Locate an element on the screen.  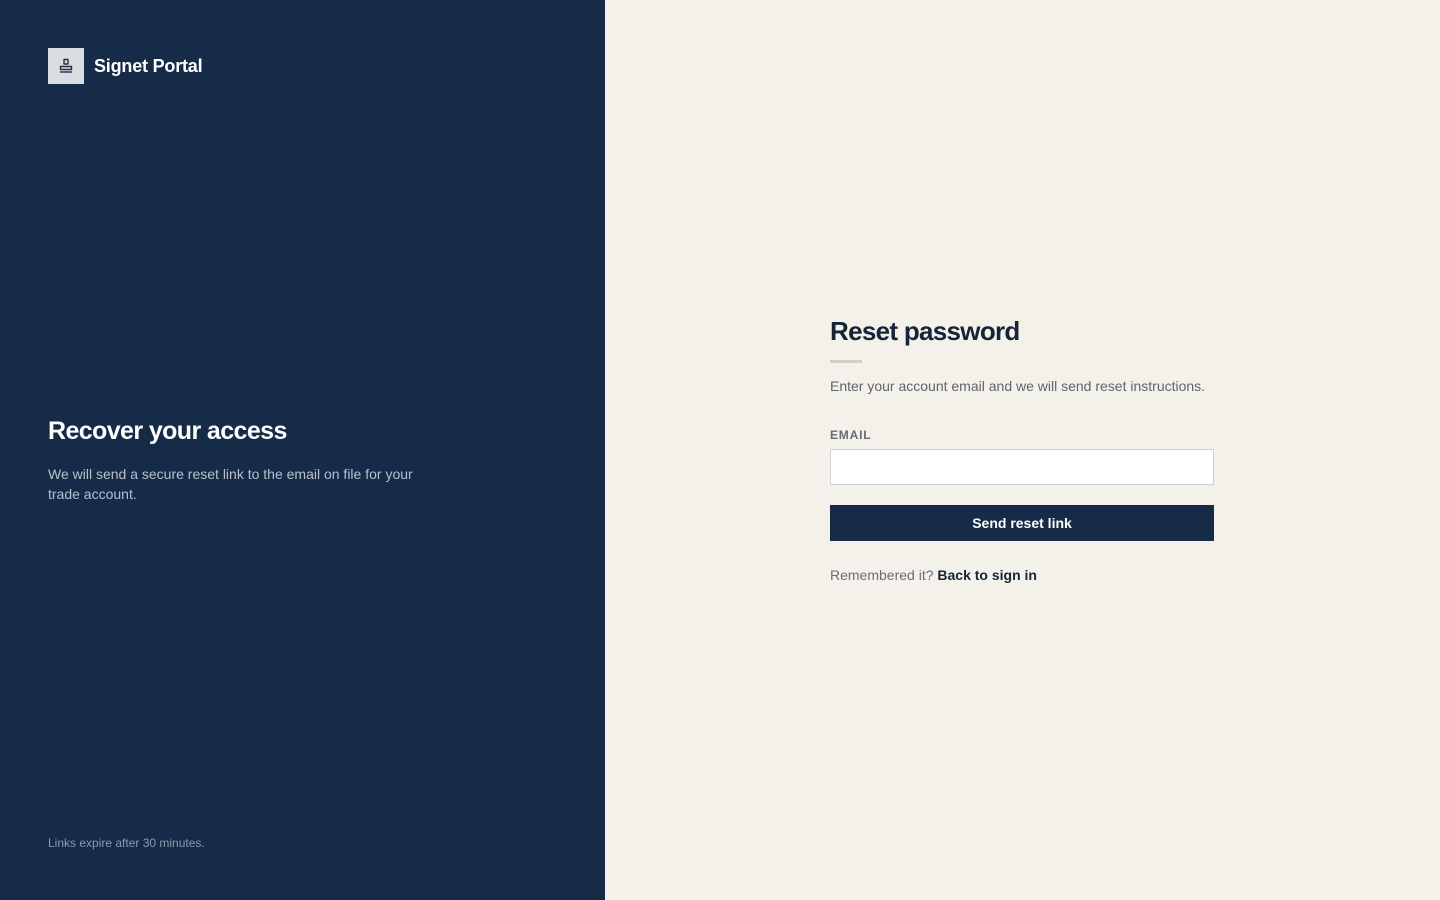
email-label: EMAIL is located at coordinates (851, 435).